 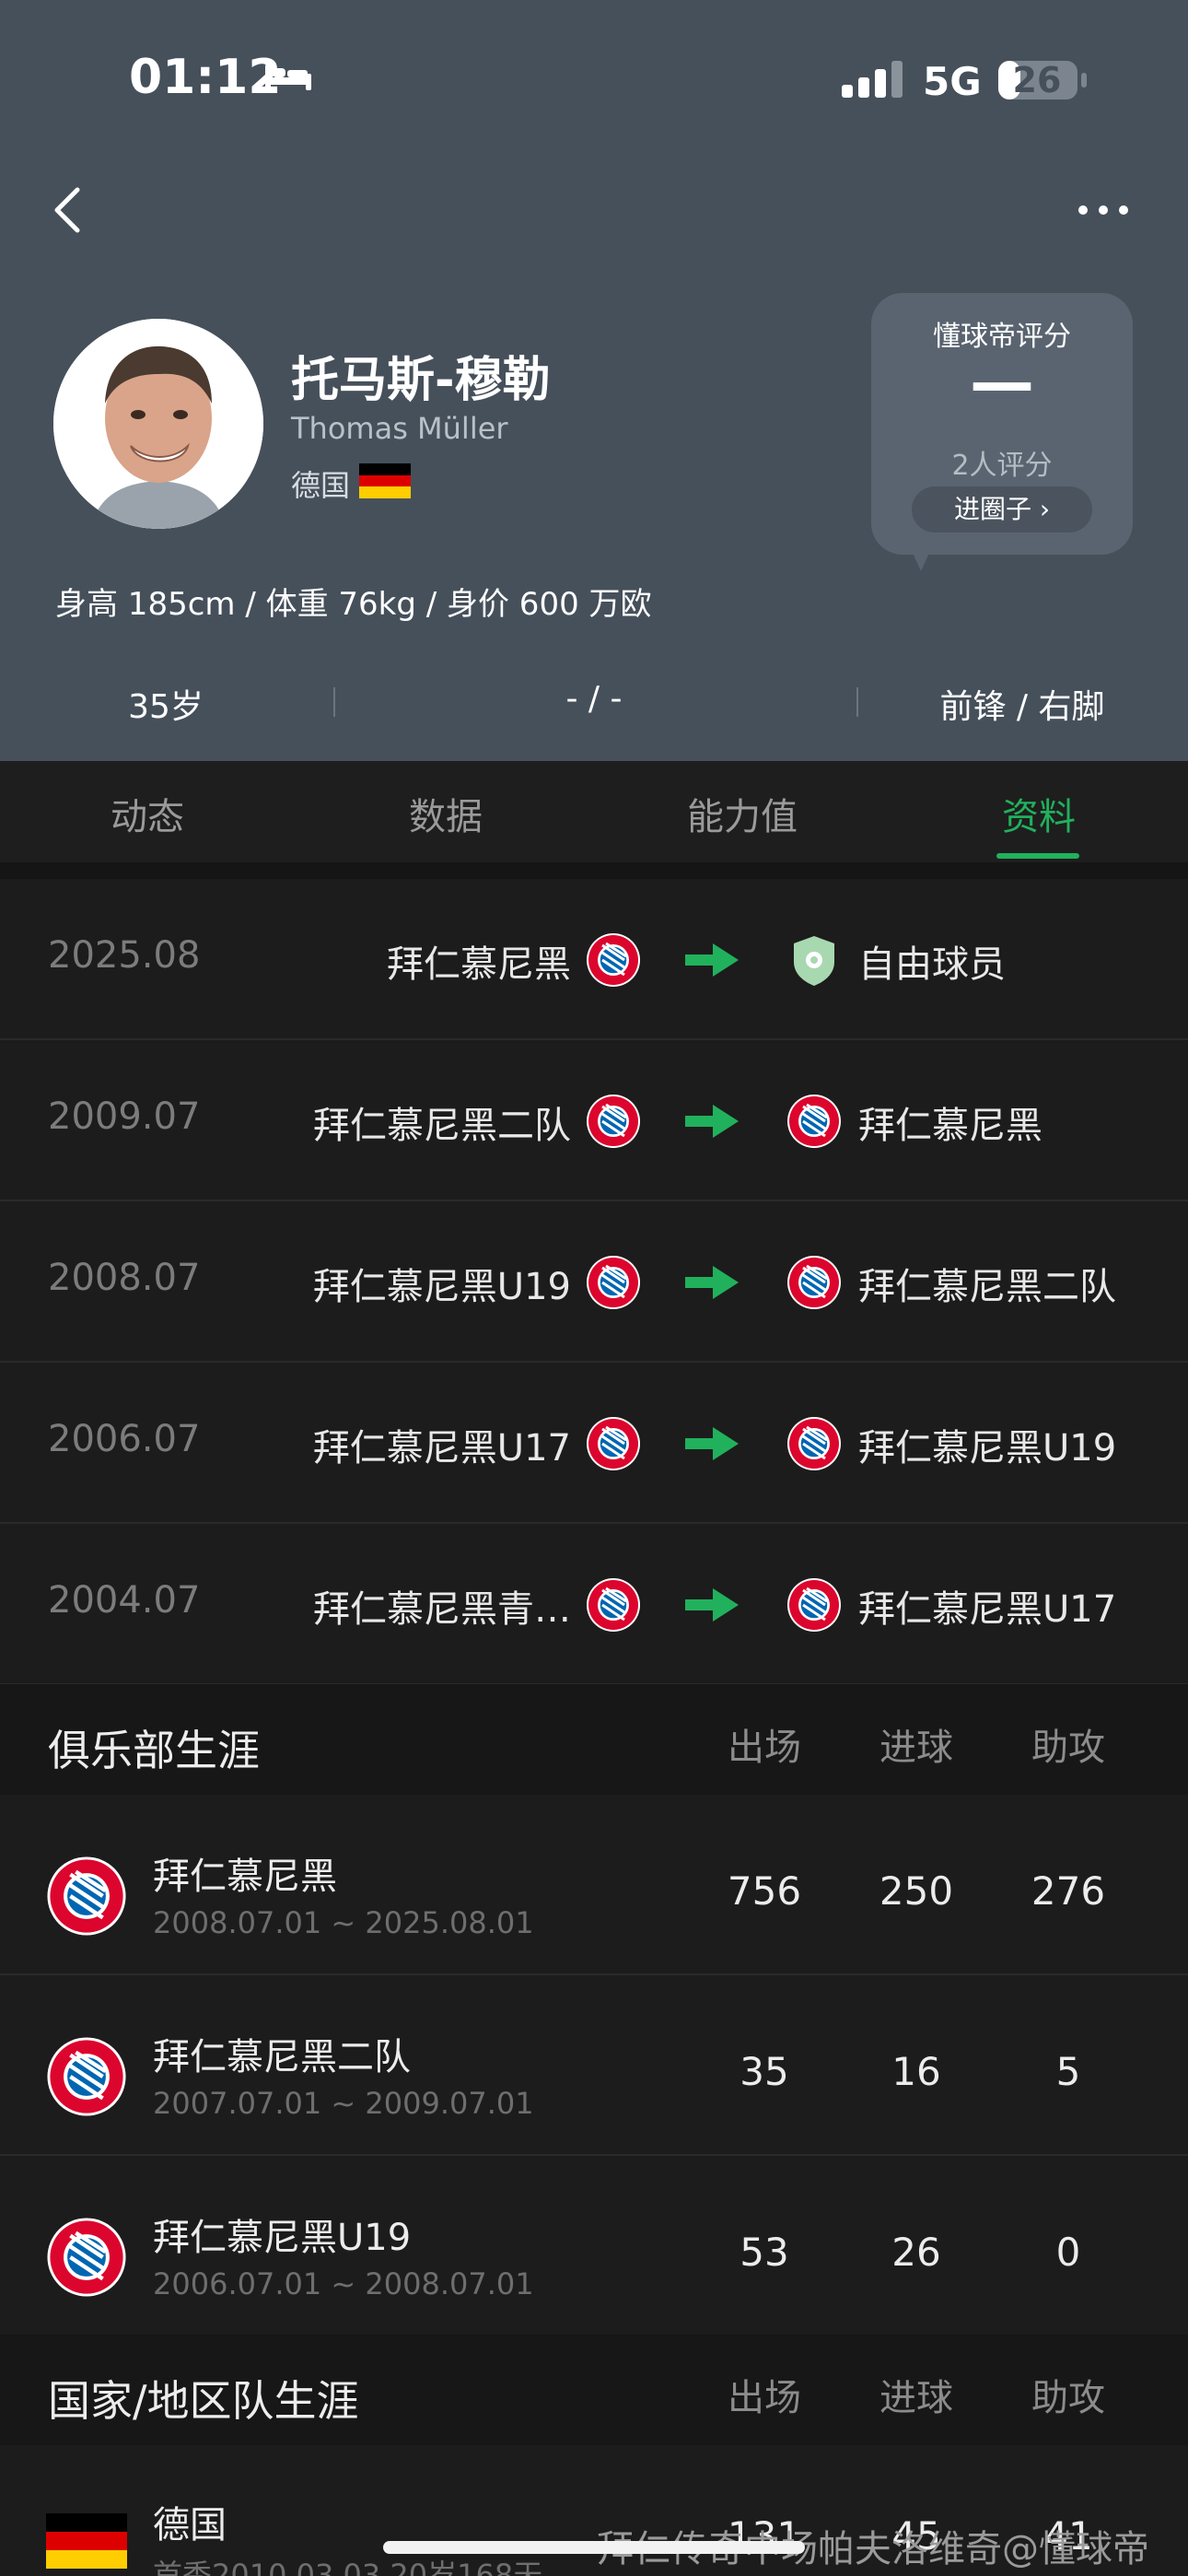 What do you see at coordinates (594, 1739) in the screenshot?
I see `club-career-header: 俱乐部生涯 出场 进球 助攻` at bounding box center [594, 1739].